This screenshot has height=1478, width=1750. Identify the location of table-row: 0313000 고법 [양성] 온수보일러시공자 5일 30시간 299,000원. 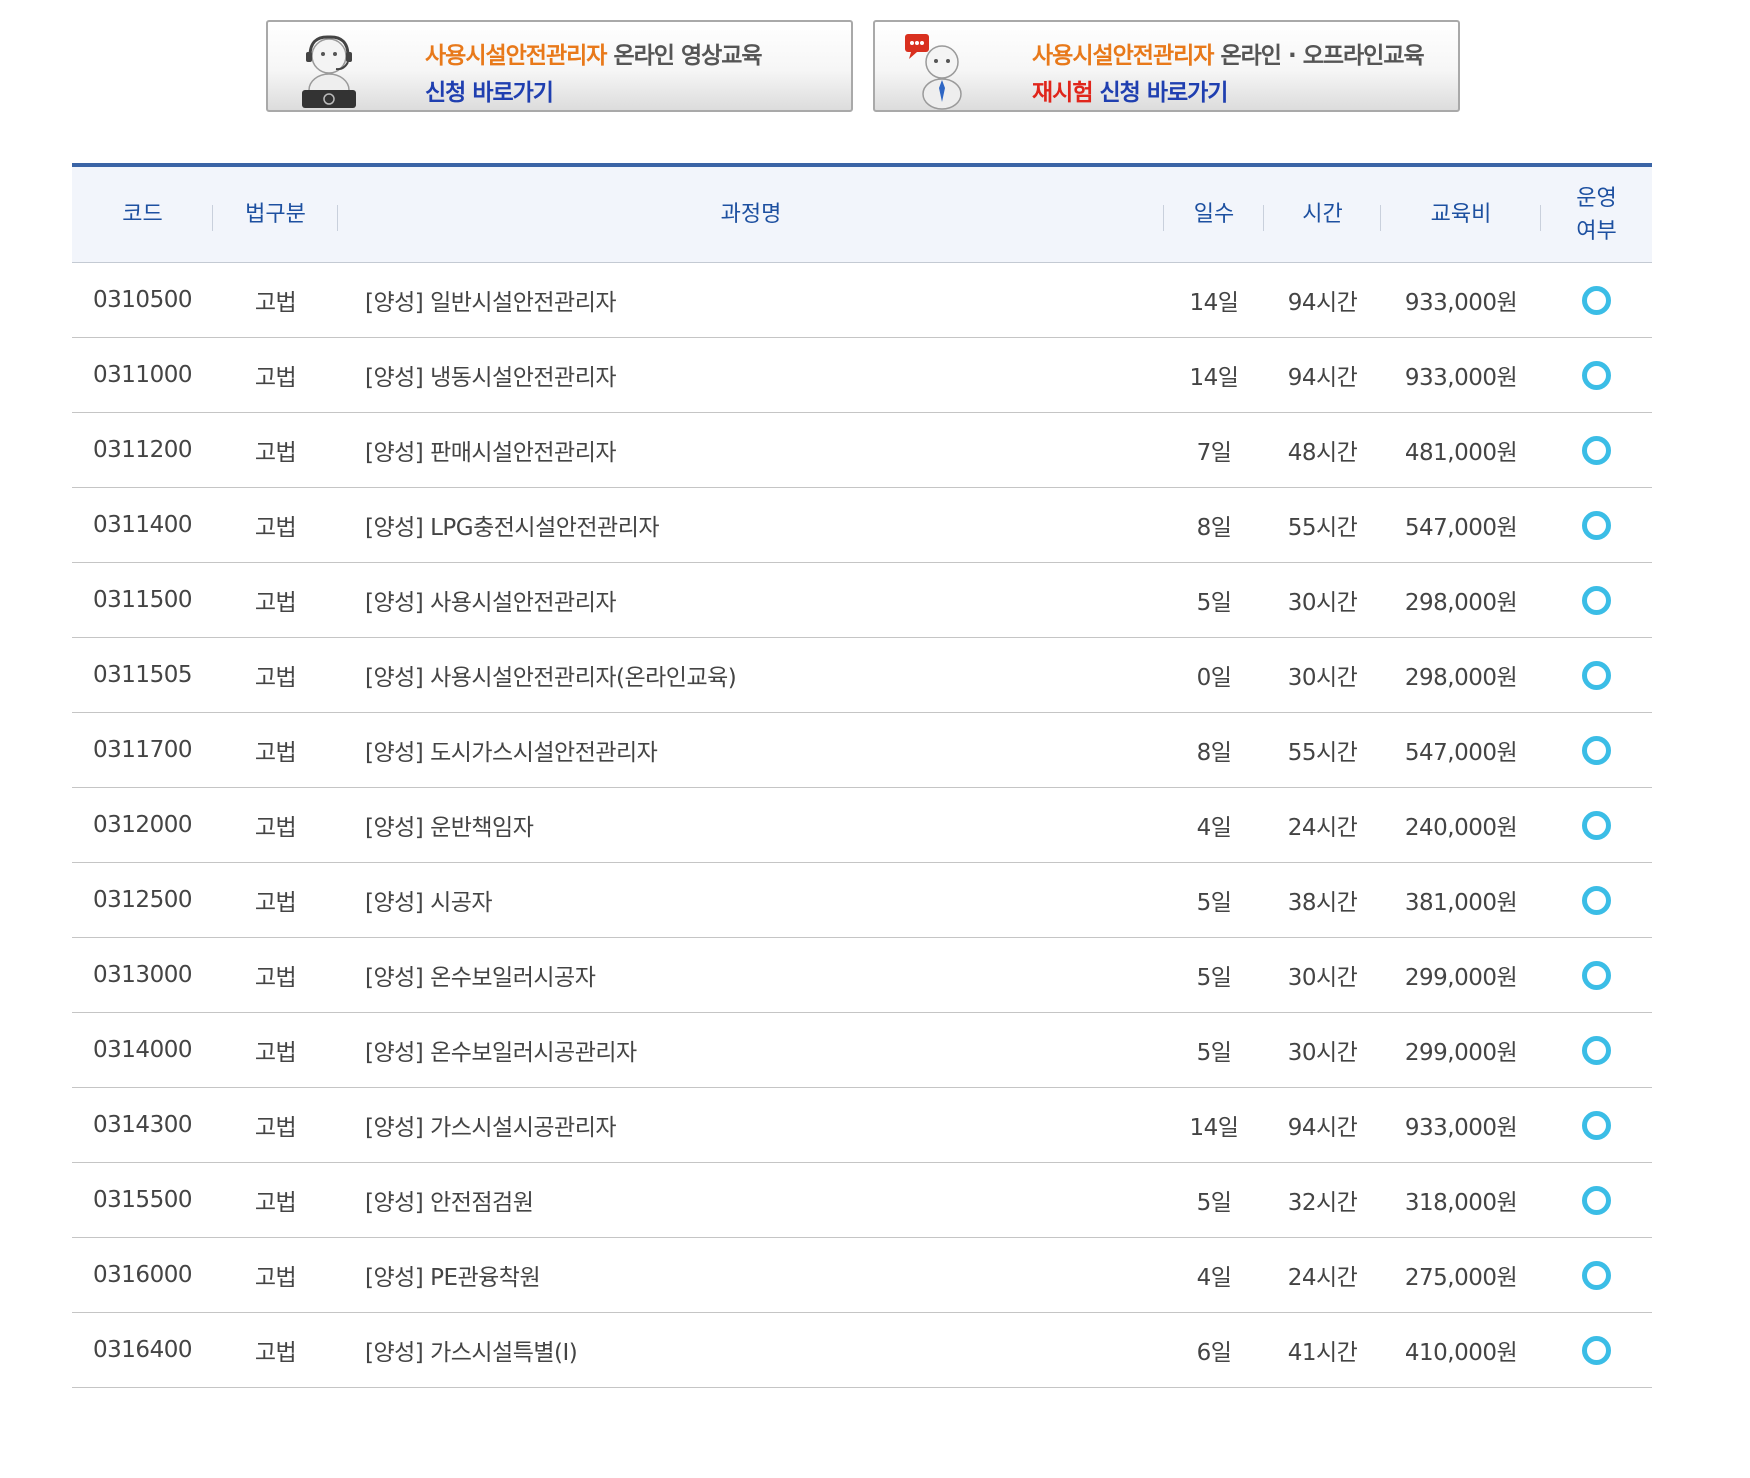
(862, 975).